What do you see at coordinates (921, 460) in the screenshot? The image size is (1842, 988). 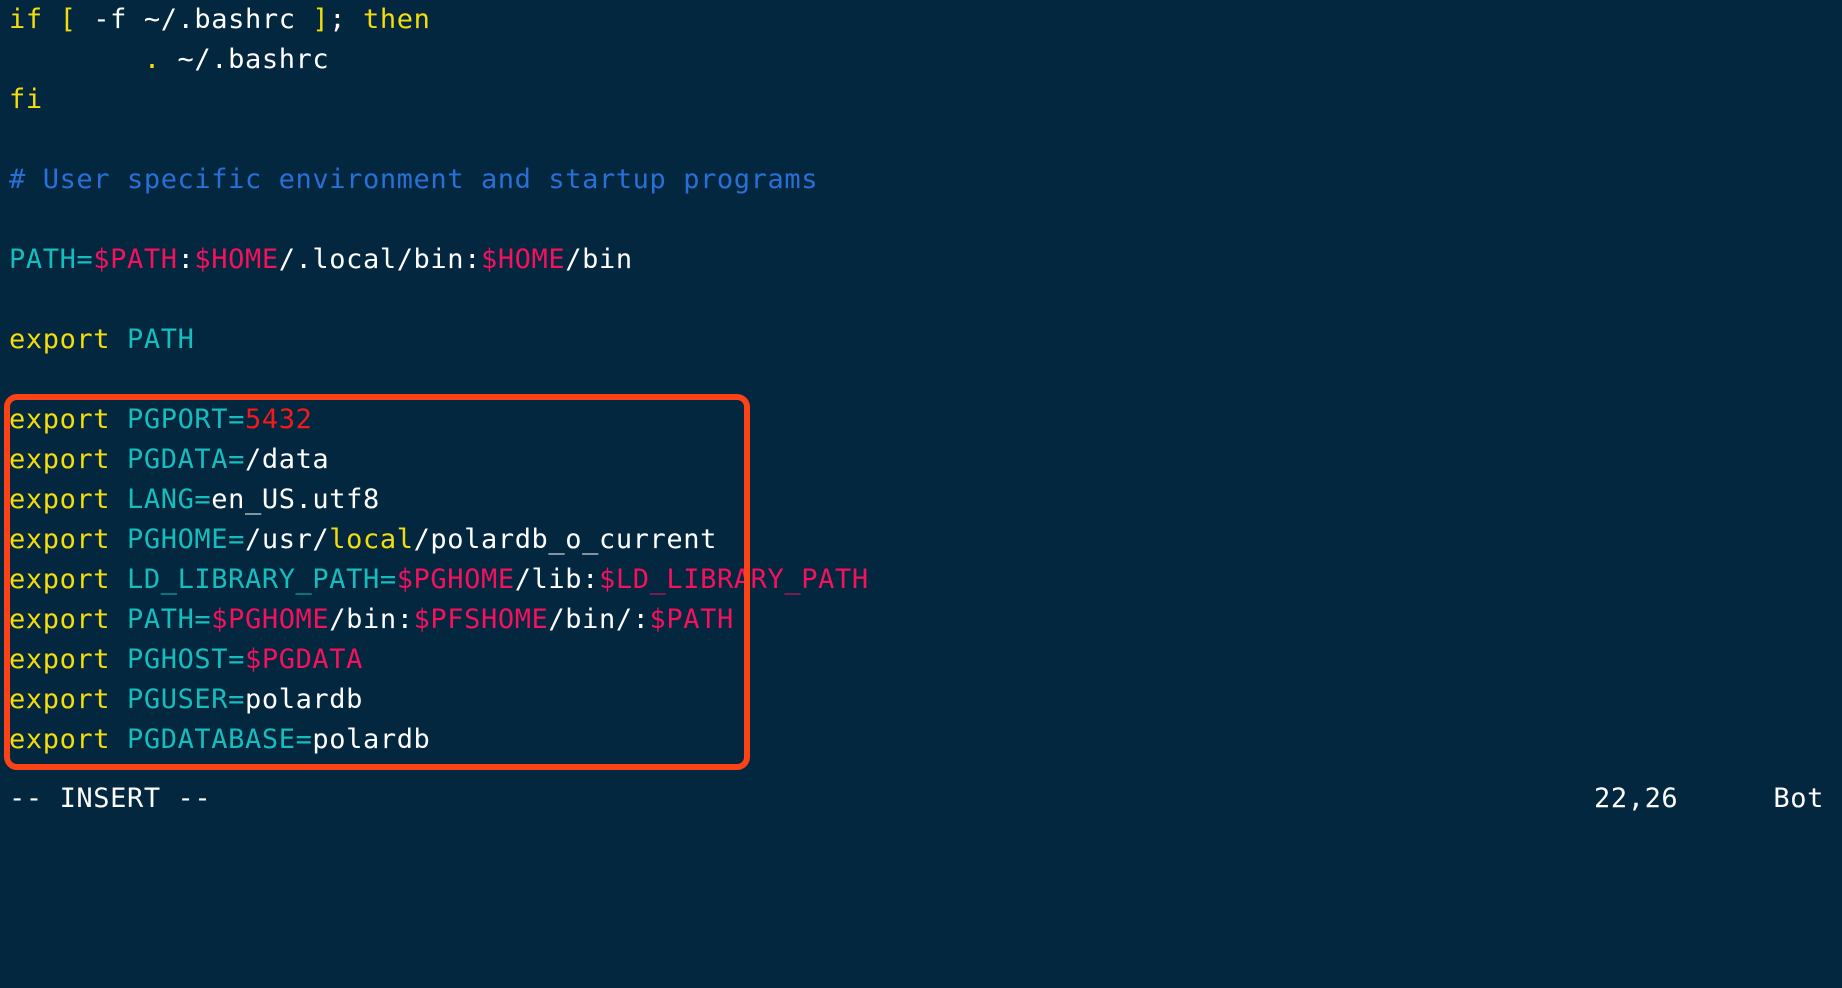 I see `line-export-pgdata: export PGDATA=/data` at bounding box center [921, 460].